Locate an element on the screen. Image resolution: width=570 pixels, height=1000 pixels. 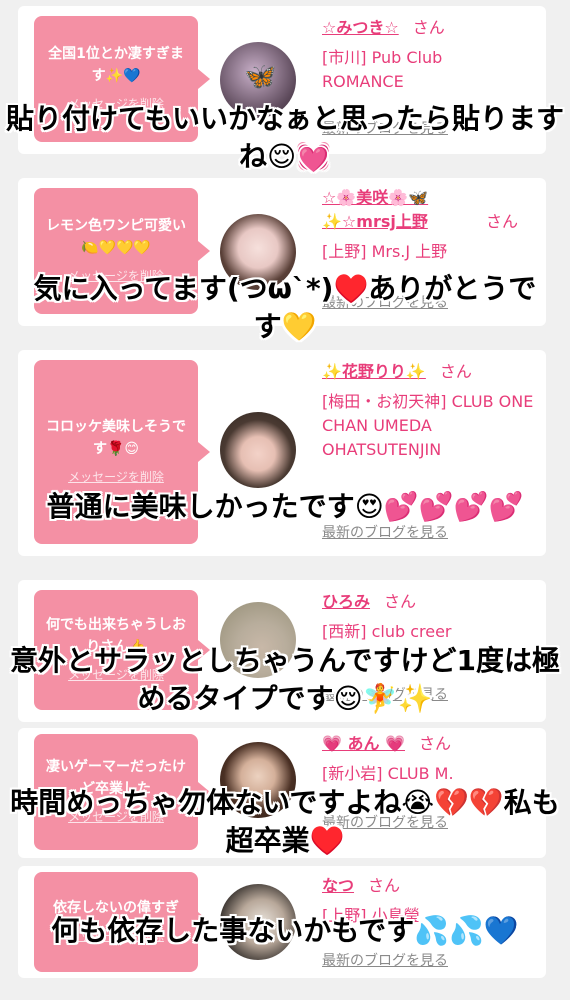
caption-overlay: 気に入ってます(つω`*)♥️ありがとうです💛 is located at coordinates (285, 307).